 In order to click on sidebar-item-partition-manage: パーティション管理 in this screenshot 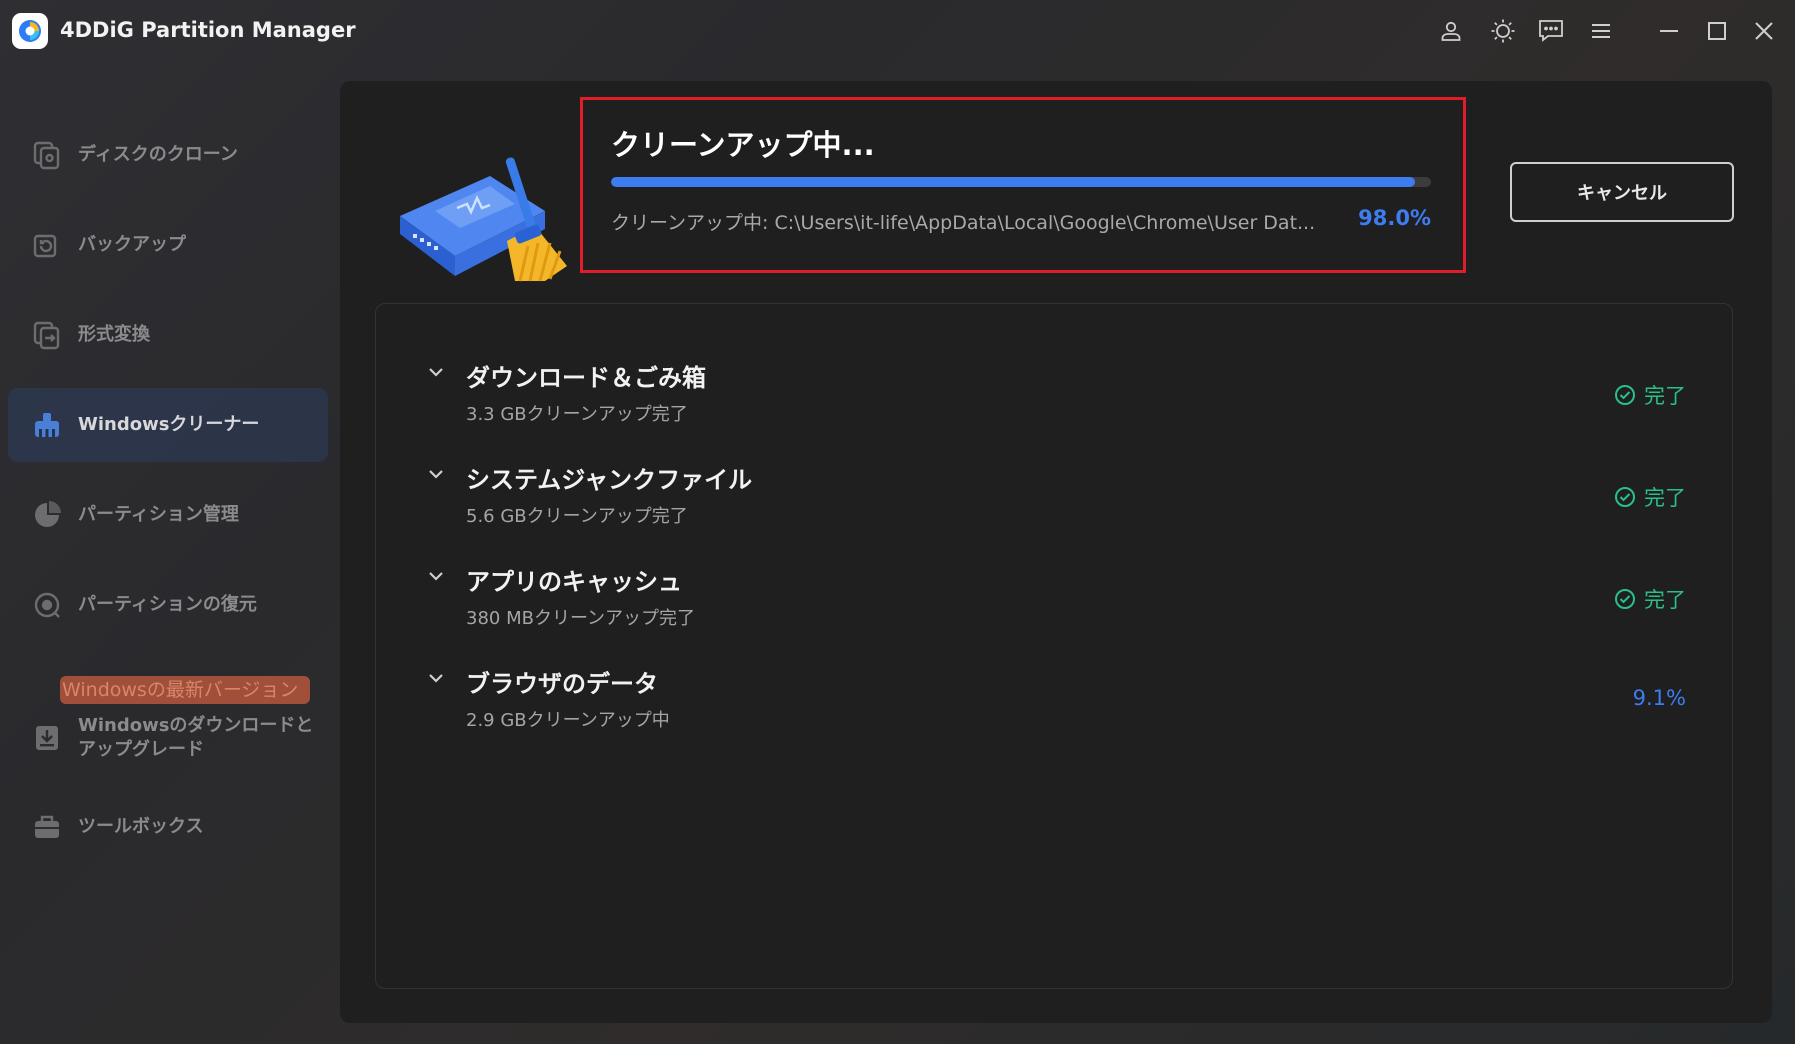, I will do `click(168, 515)`.